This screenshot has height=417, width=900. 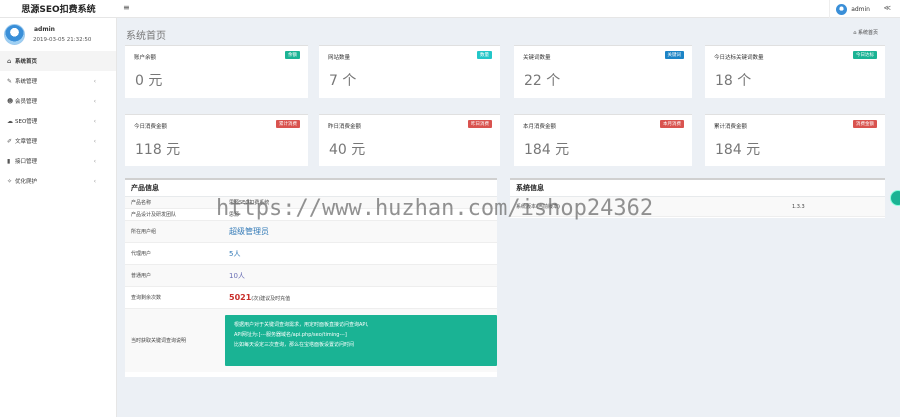 I want to click on sidebar-item-label: 接口管理, so click(x=26, y=162).